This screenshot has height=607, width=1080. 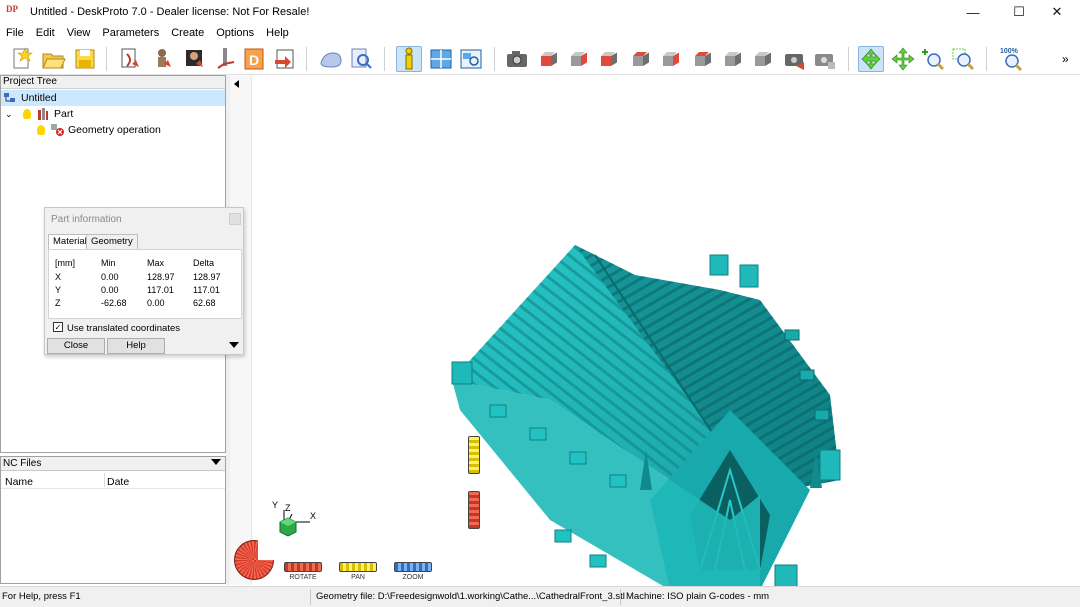 What do you see at coordinates (216, 462) in the screenshot?
I see `chevron-down-icon` at bounding box center [216, 462].